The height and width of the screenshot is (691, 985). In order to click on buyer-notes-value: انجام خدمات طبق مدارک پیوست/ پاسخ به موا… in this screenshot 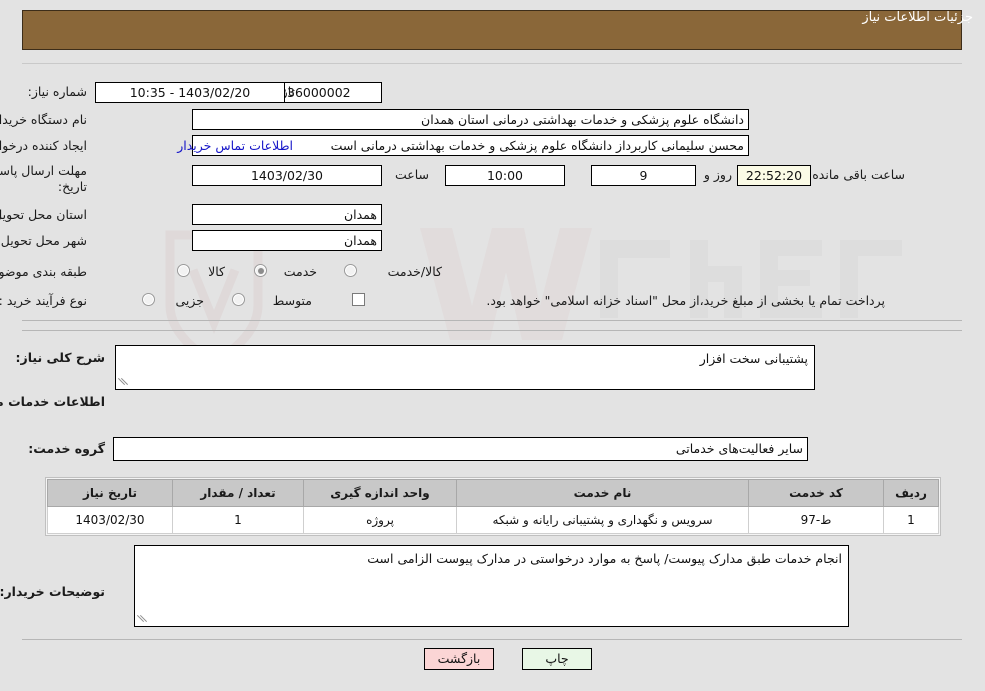, I will do `click(604, 558)`.